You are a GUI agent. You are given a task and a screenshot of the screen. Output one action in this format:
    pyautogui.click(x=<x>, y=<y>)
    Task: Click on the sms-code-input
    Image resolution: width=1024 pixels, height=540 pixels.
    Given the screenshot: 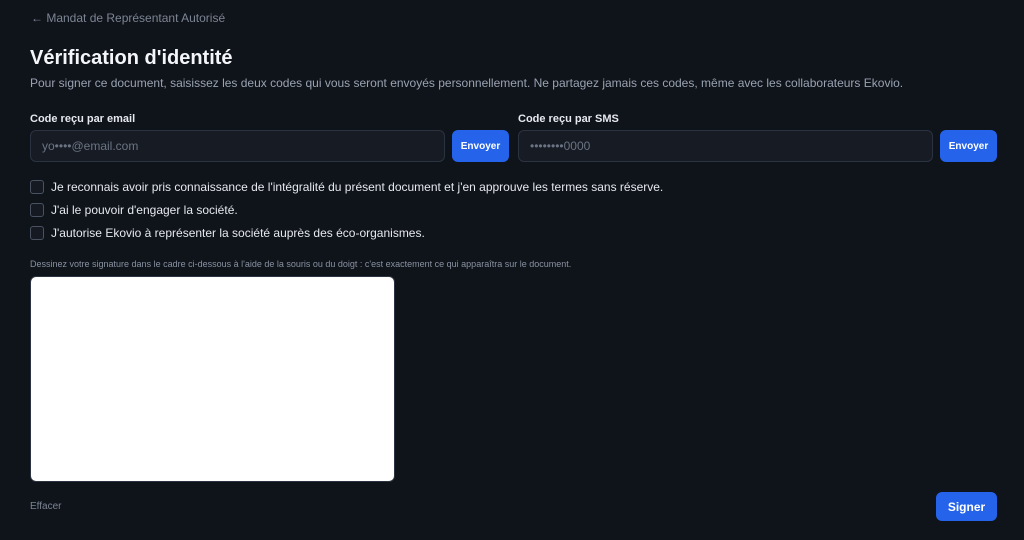 What is the action you would take?
    pyautogui.click(x=725, y=146)
    